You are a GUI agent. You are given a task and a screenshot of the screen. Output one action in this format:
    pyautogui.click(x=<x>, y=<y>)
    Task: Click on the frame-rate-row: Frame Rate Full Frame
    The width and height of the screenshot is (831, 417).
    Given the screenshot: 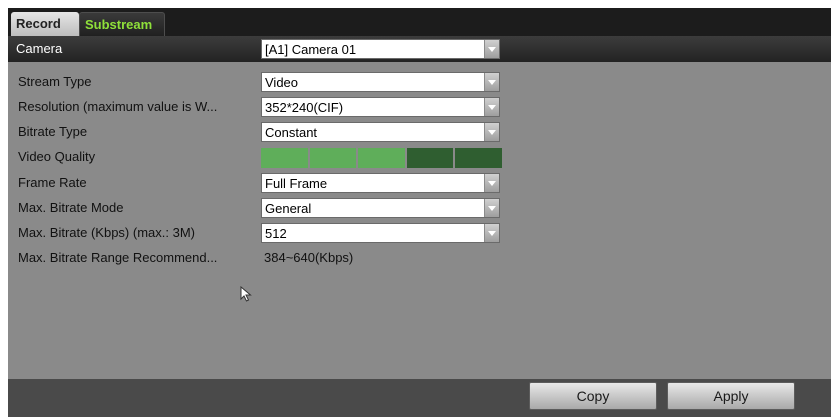 What is the action you would take?
    pyautogui.click(x=419, y=183)
    